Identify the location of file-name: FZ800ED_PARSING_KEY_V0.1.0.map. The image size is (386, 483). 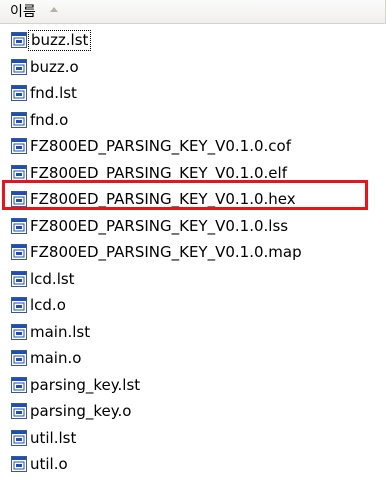
(166, 252).